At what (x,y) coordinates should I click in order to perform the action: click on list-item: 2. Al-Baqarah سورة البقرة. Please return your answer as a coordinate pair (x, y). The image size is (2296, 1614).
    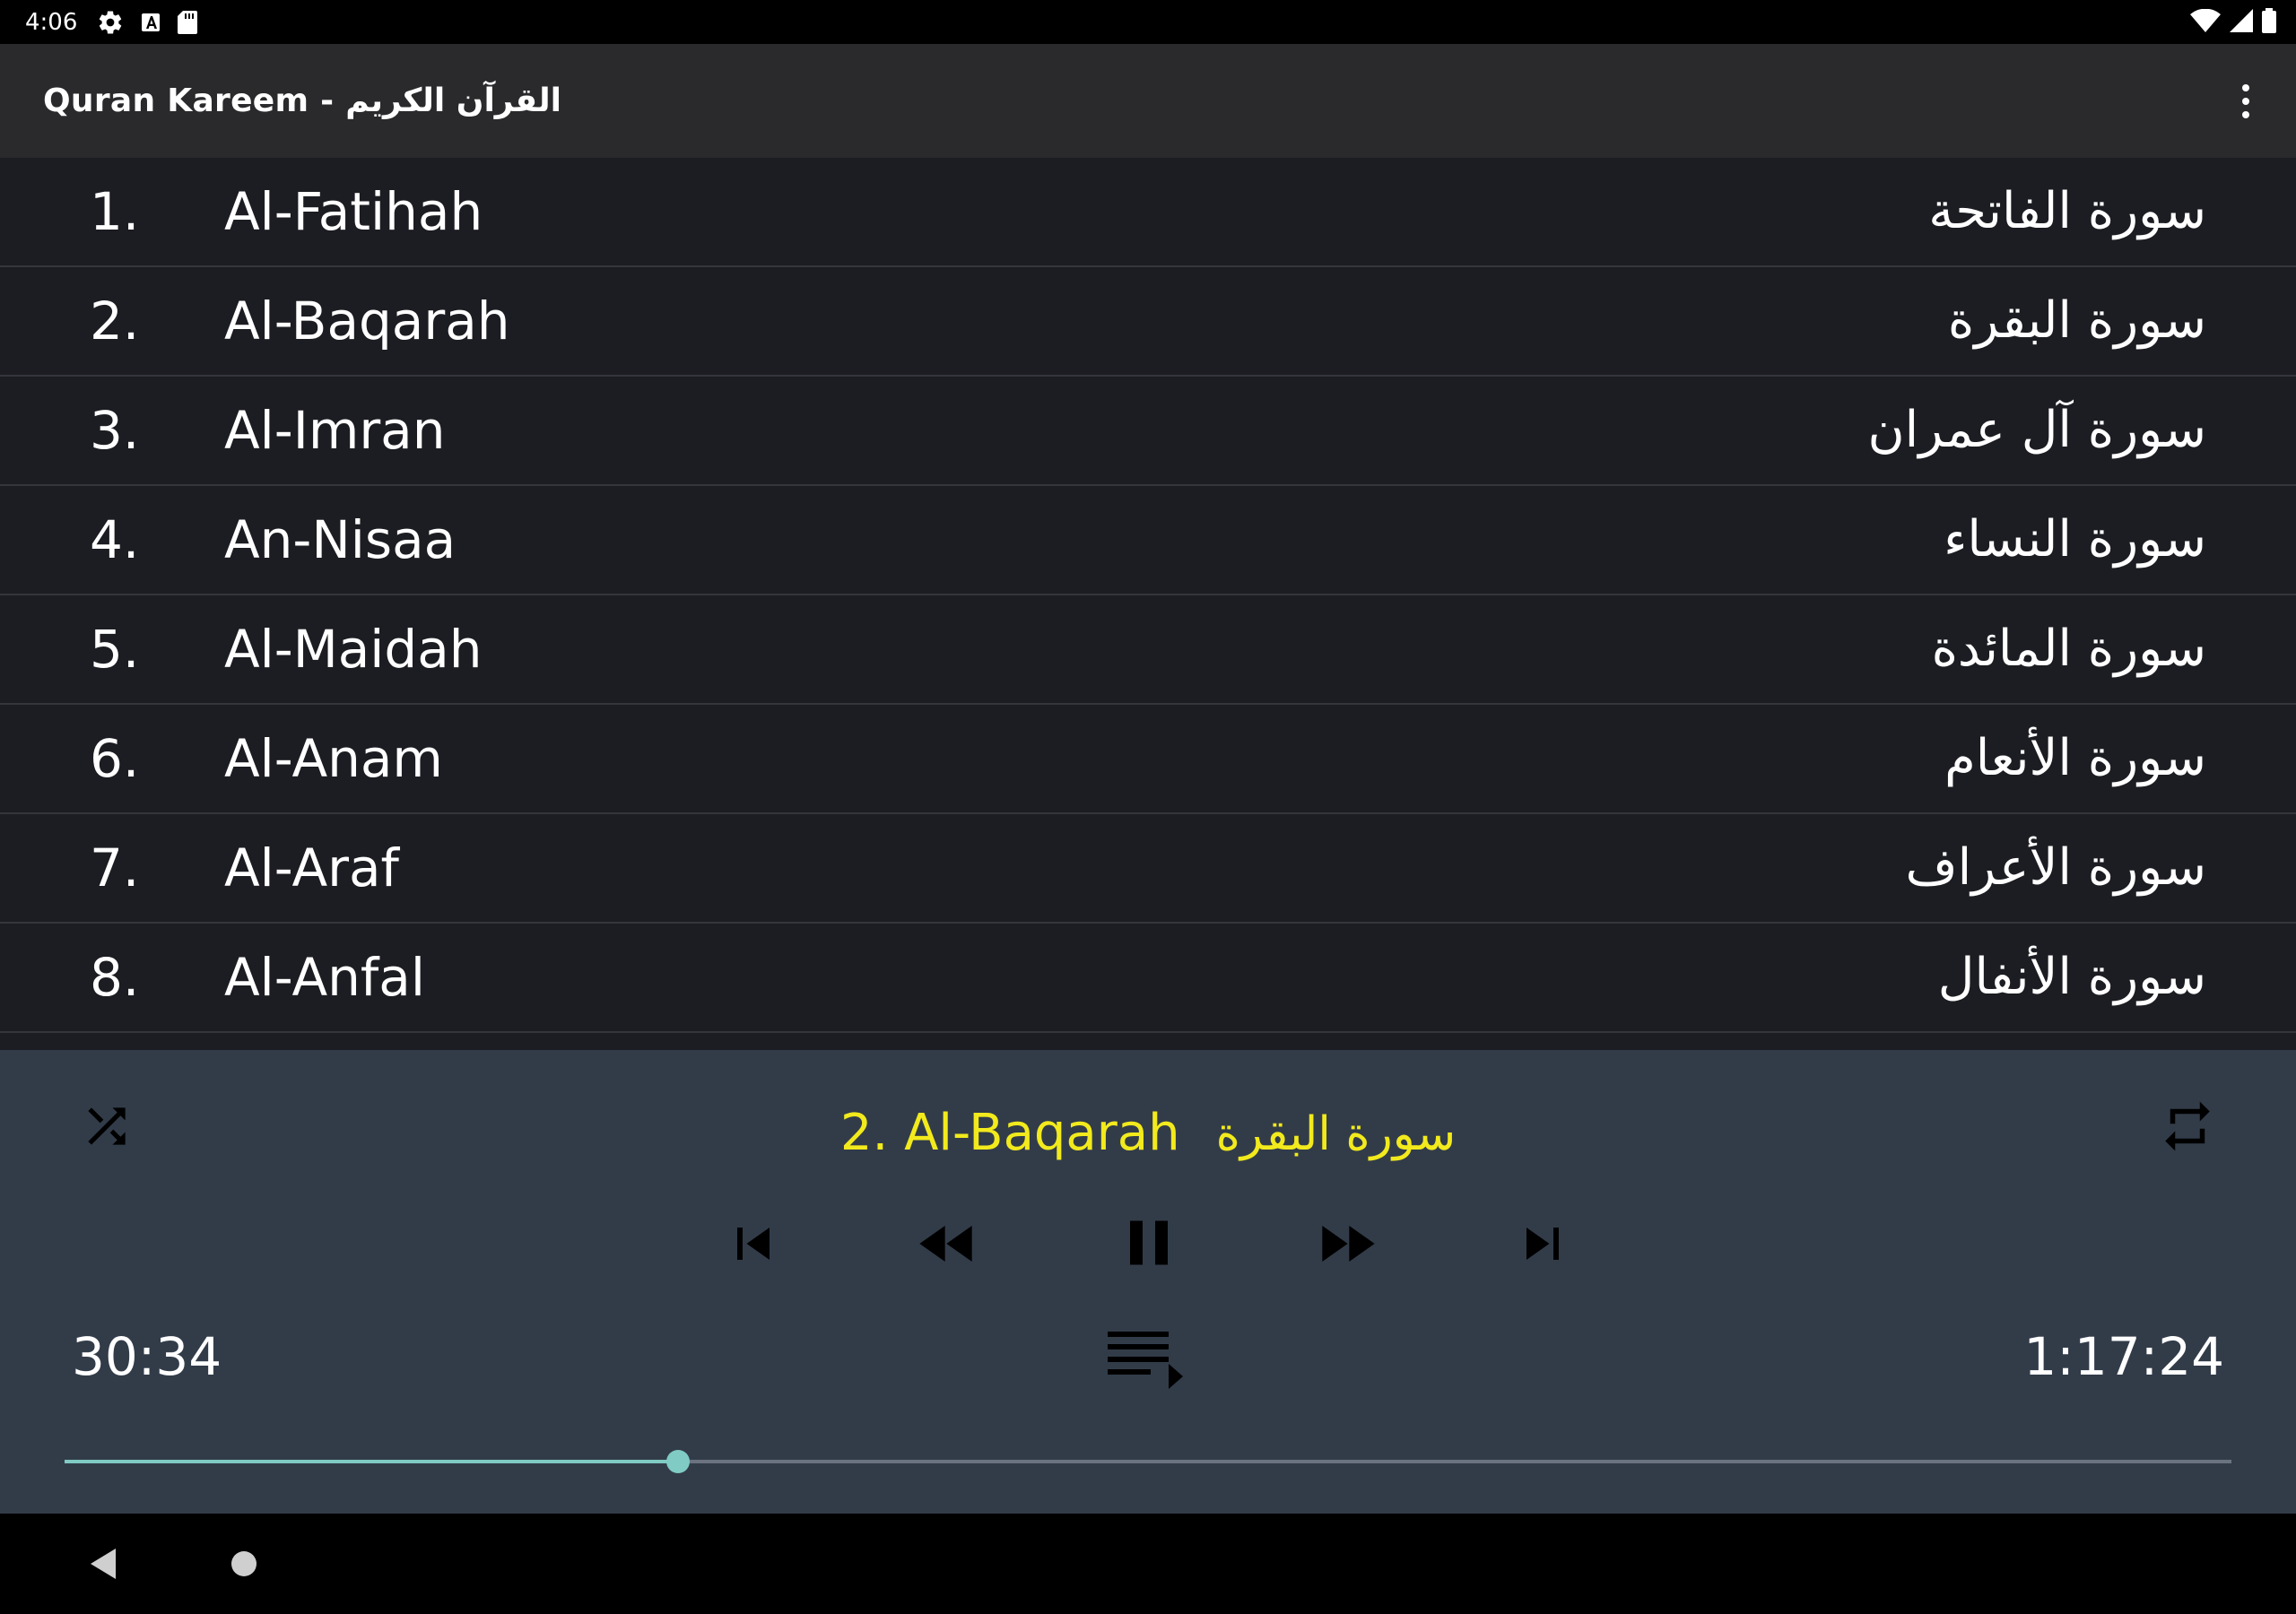
    Looking at the image, I should click on (1148, 322).